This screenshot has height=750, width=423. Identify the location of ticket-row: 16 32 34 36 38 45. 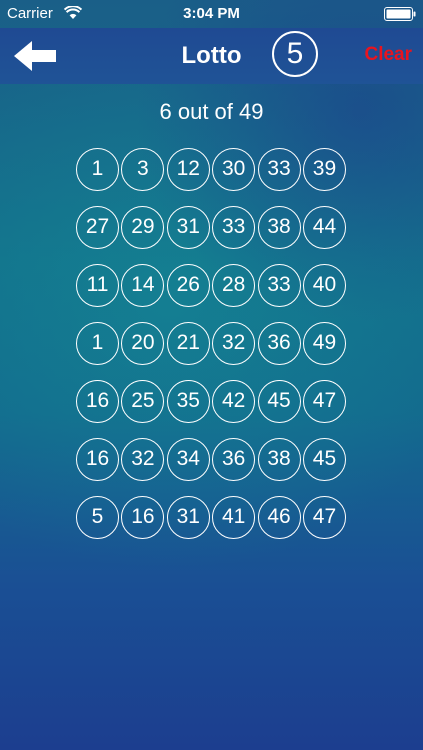
(212, 461).